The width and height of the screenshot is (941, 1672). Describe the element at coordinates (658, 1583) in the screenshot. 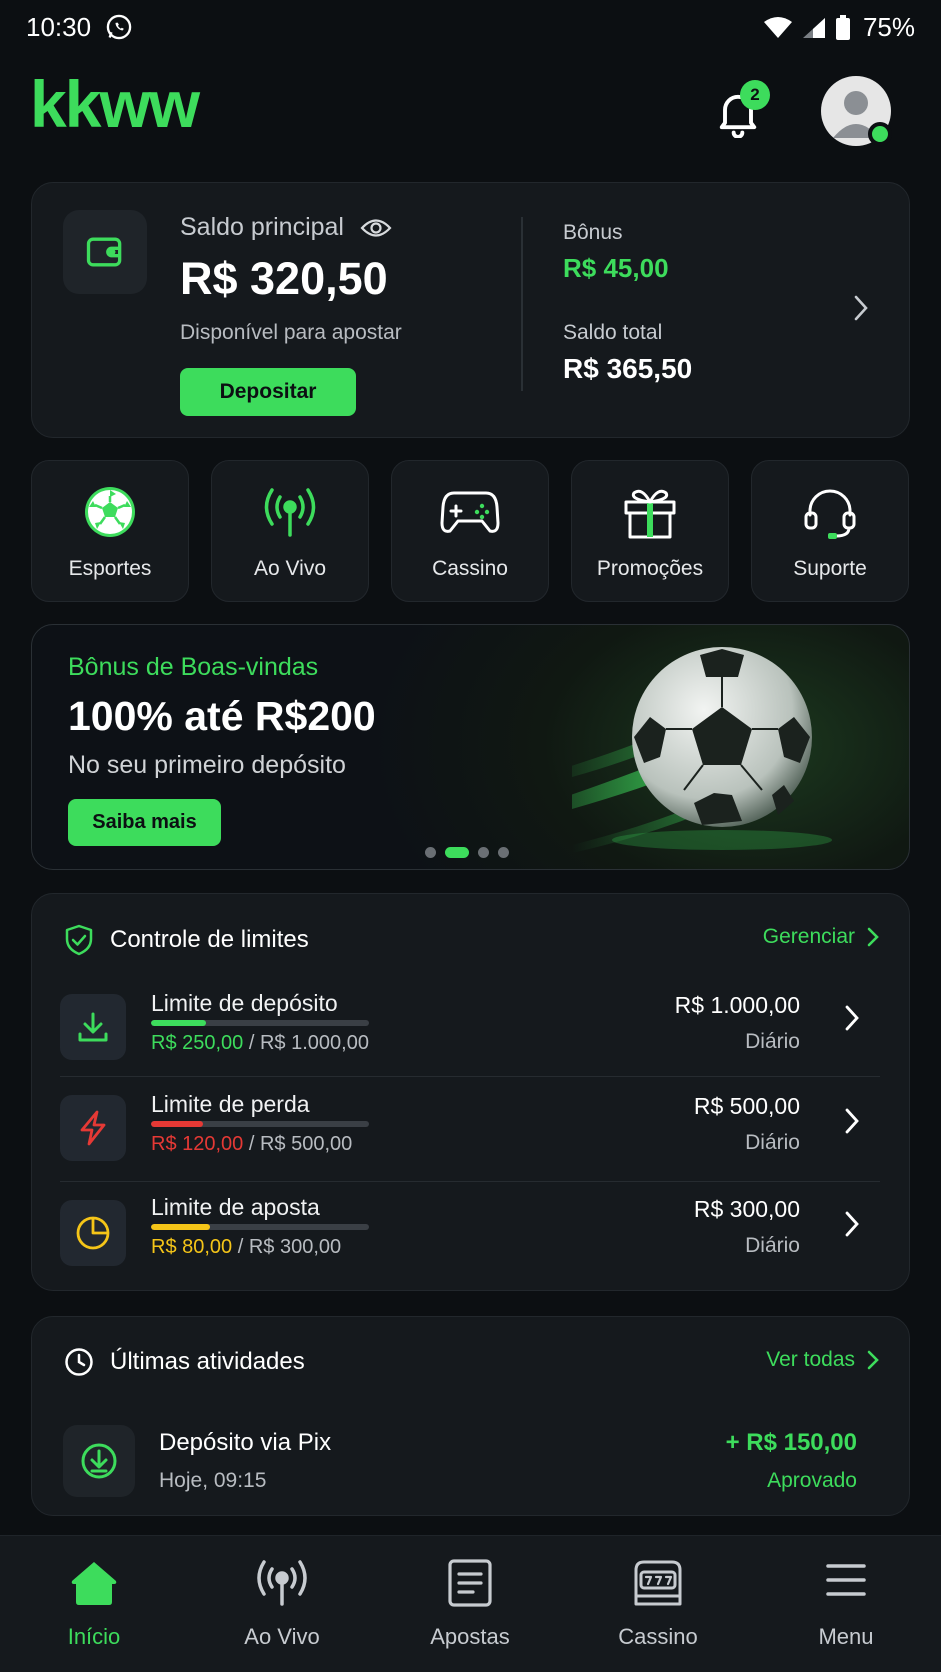

I see `slot-machine-icon` at that location.